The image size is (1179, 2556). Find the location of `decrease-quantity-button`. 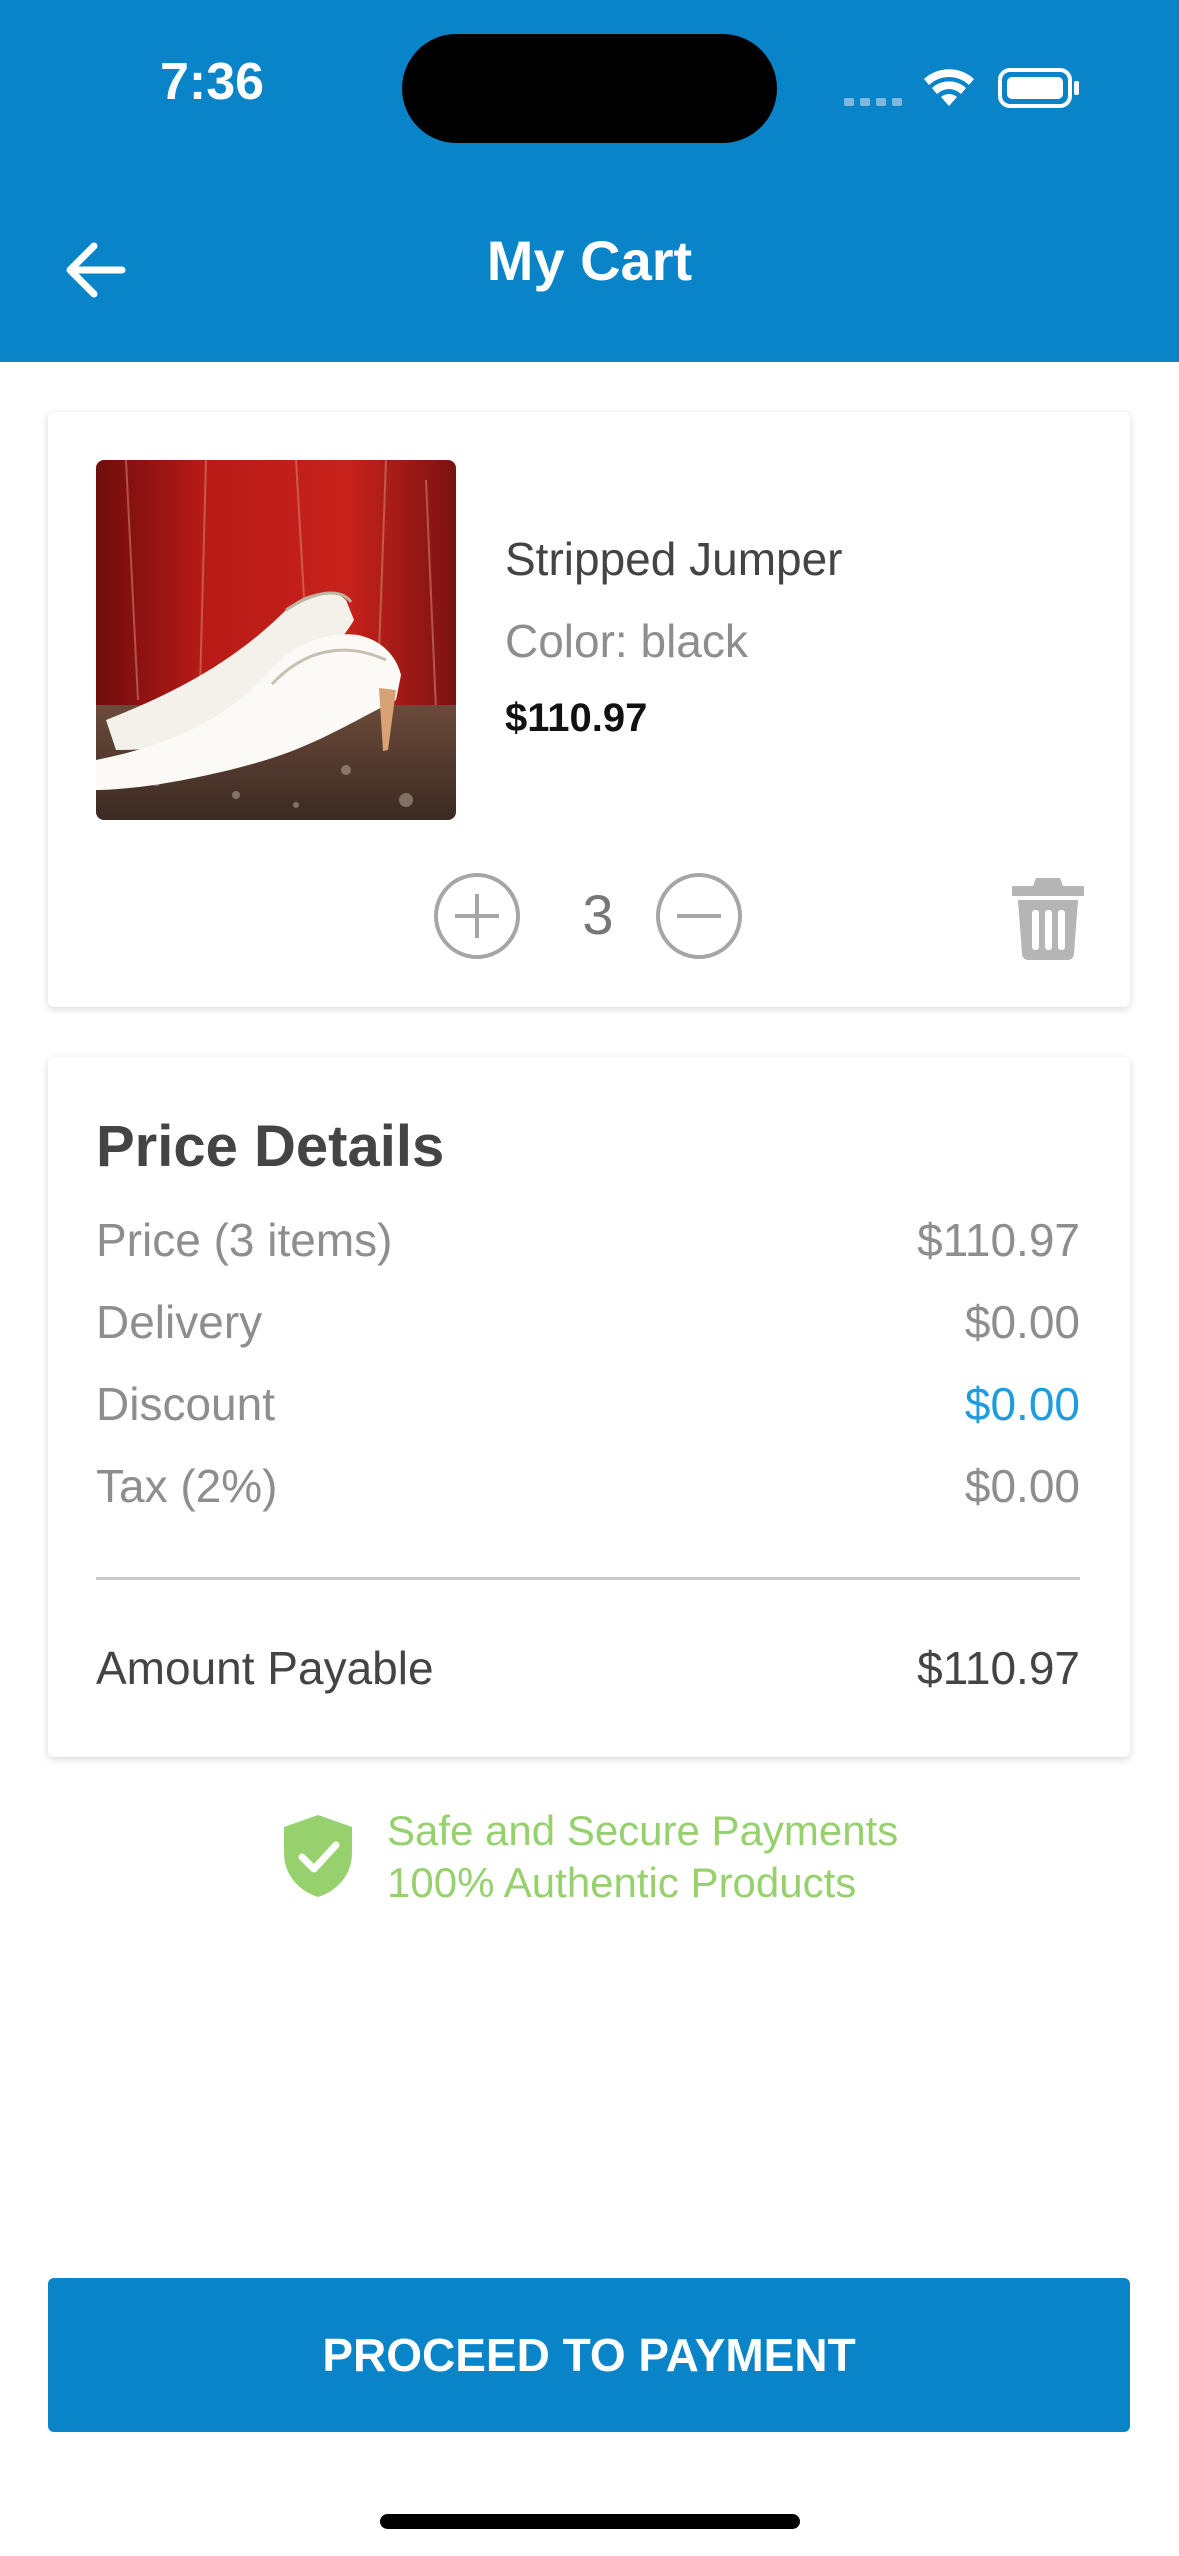

decrease-quantity-button is located at coordinates (699, 916).